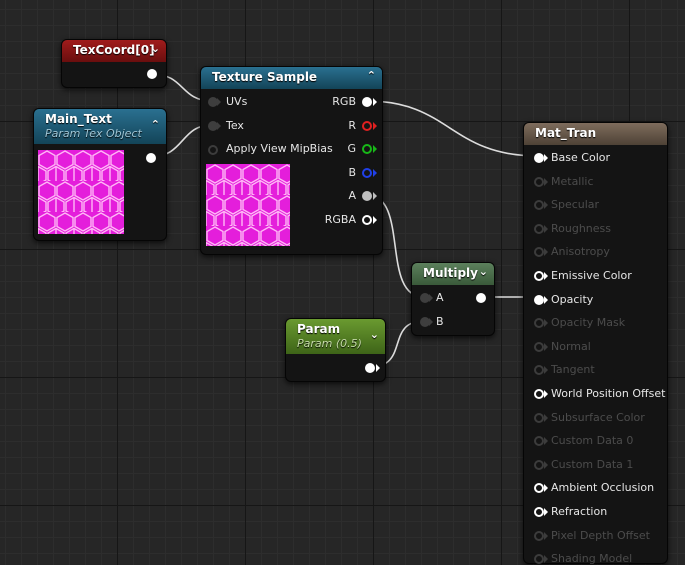  I want to click on uvs-input-arrow-icon, so click(219, 102).